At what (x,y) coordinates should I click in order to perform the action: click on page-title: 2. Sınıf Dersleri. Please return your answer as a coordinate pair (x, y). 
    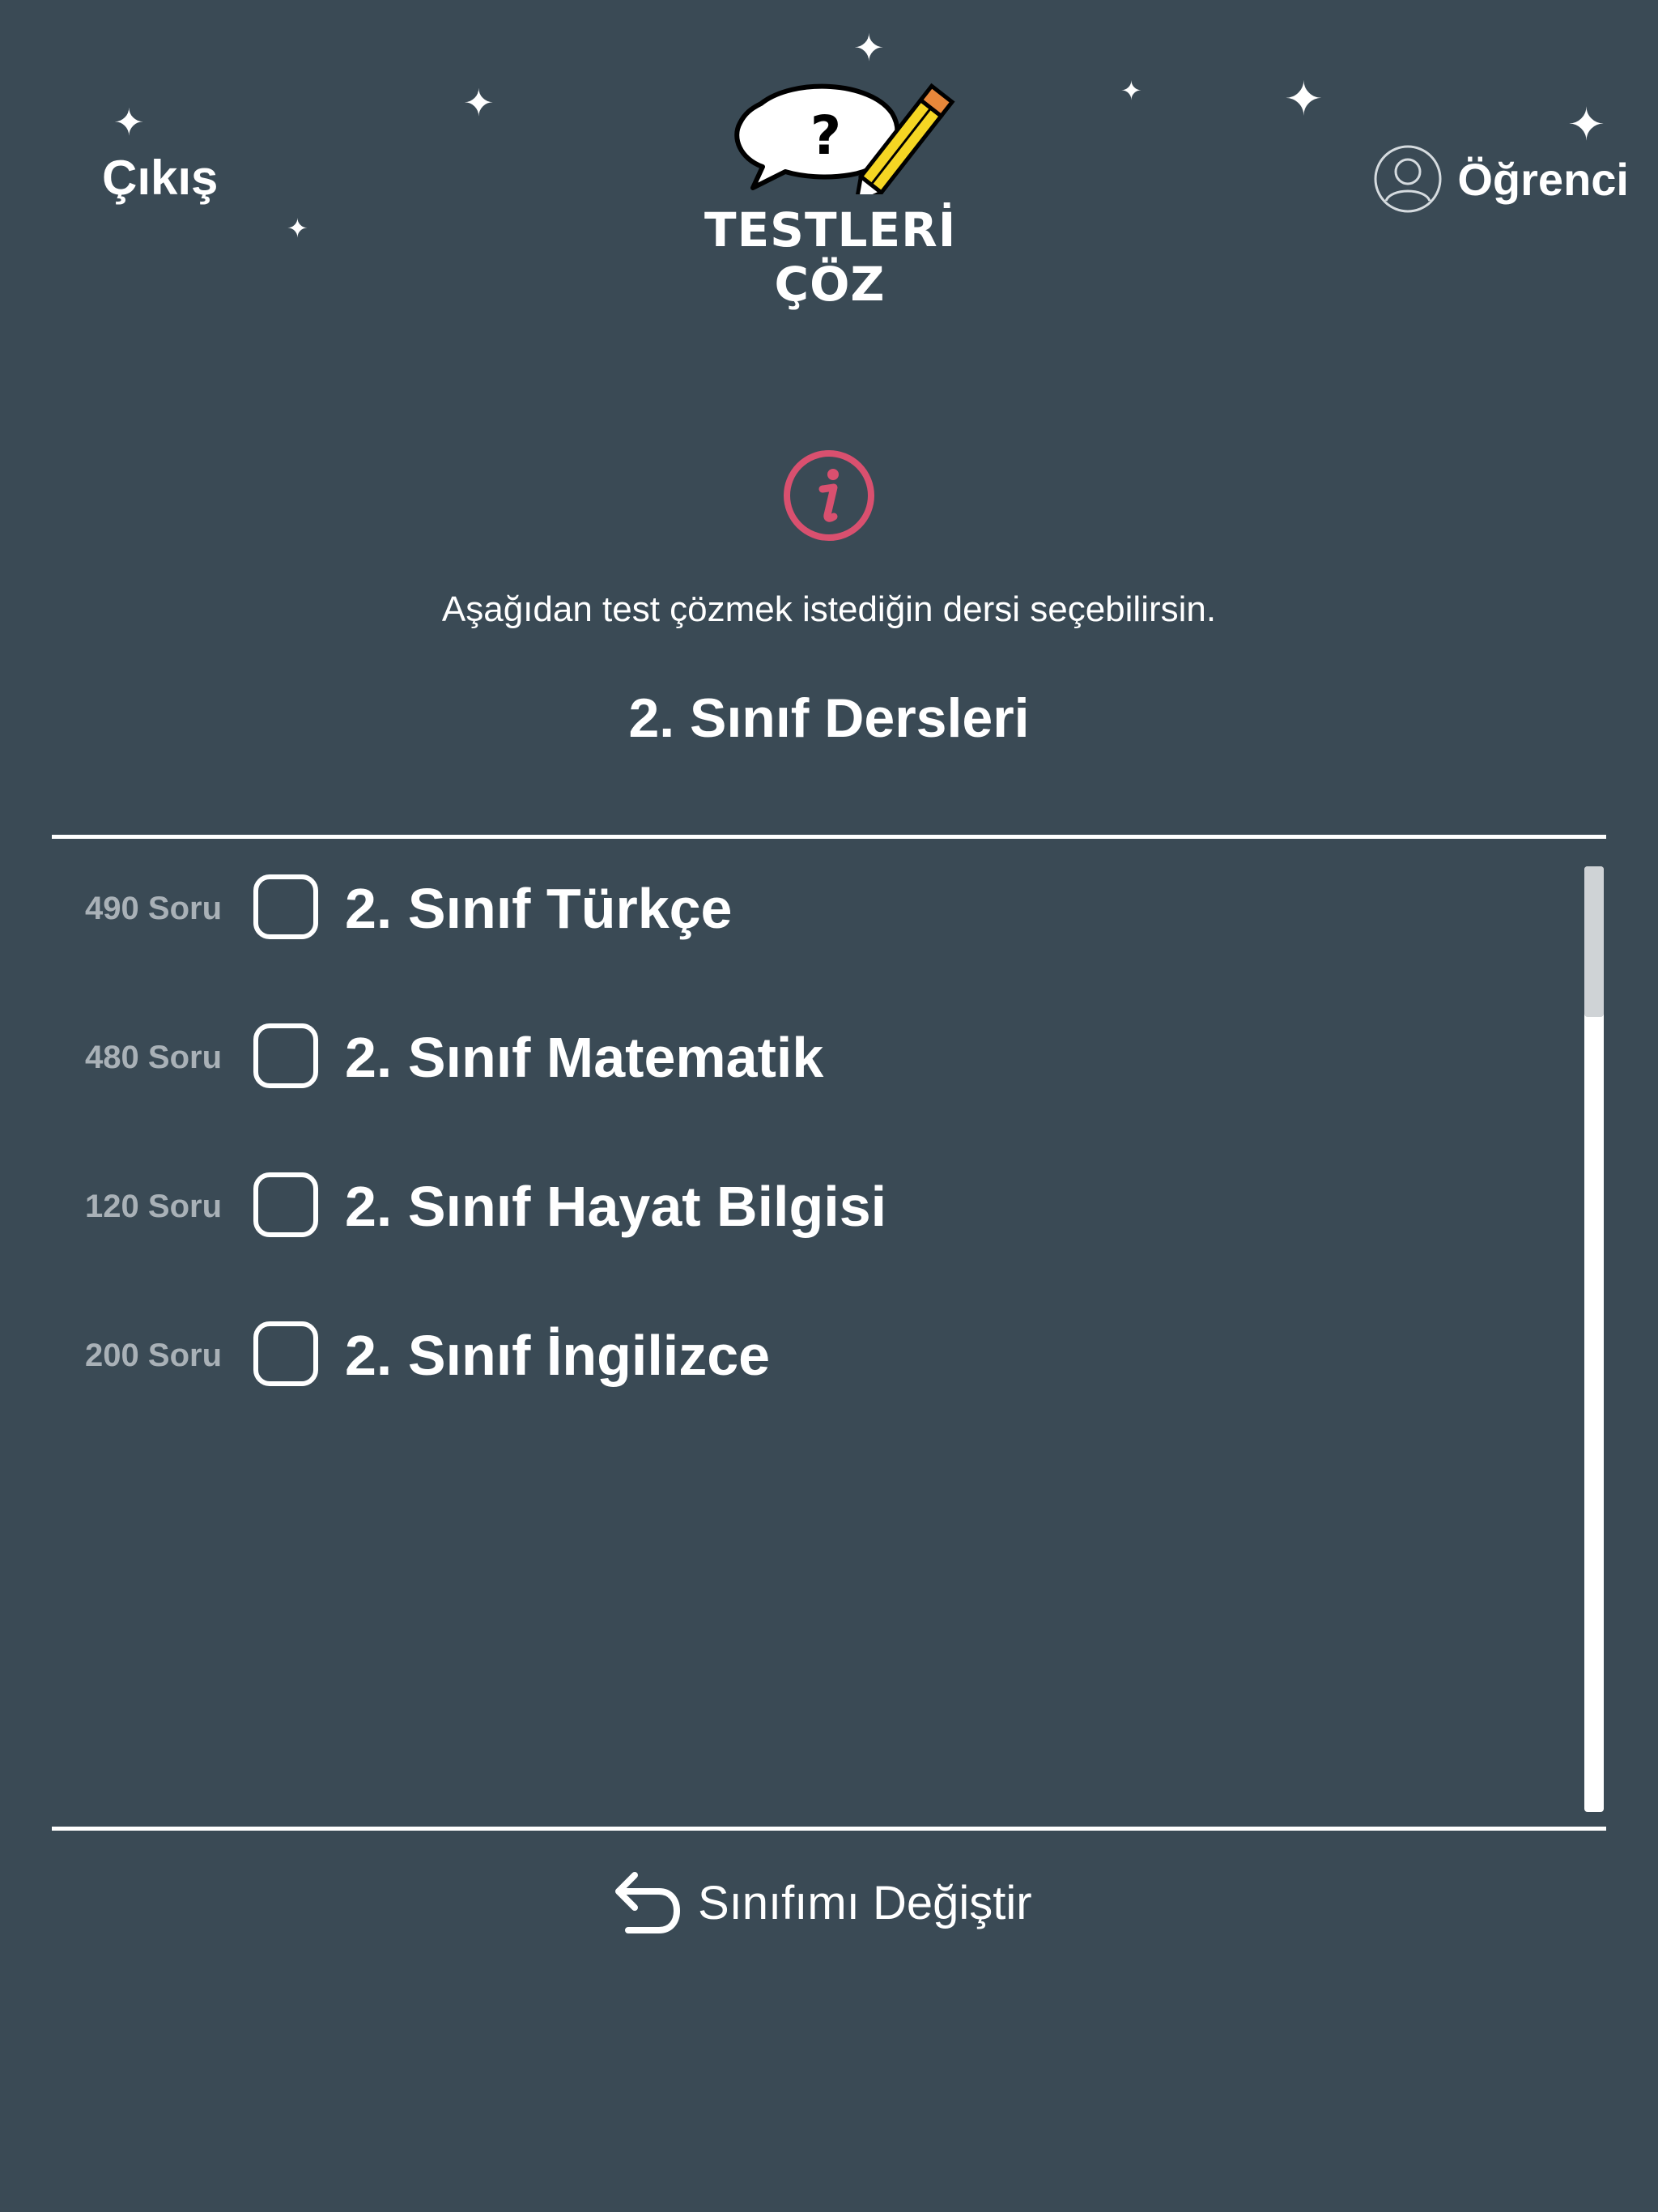
    Looking at the image, I should click on (829, 718).